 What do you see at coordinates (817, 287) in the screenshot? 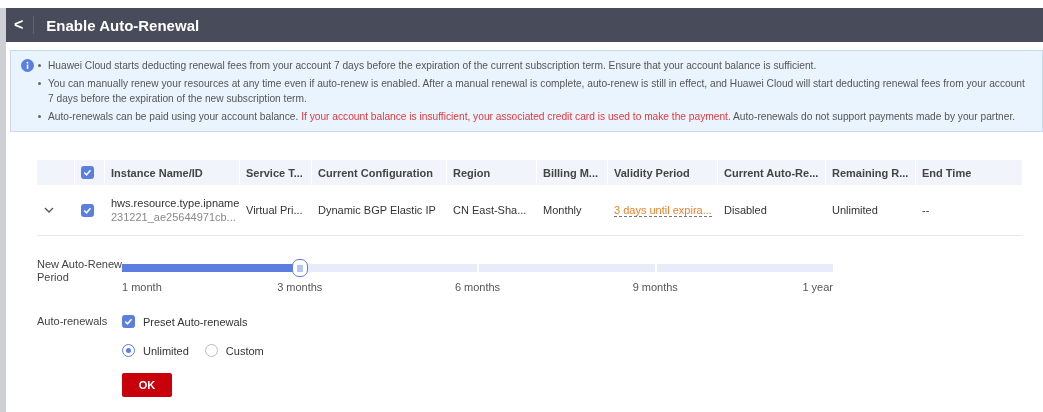
I see `tick-label: 1 year` at bounding box center [817, 287].